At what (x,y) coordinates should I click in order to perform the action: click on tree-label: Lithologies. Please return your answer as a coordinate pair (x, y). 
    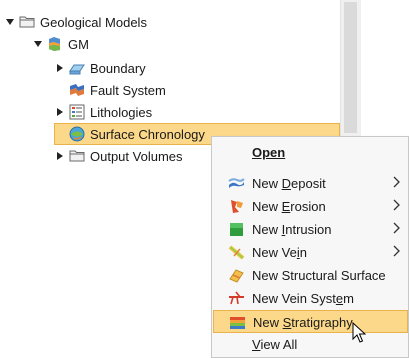
    Looking at the image, I should click on (121, 112).